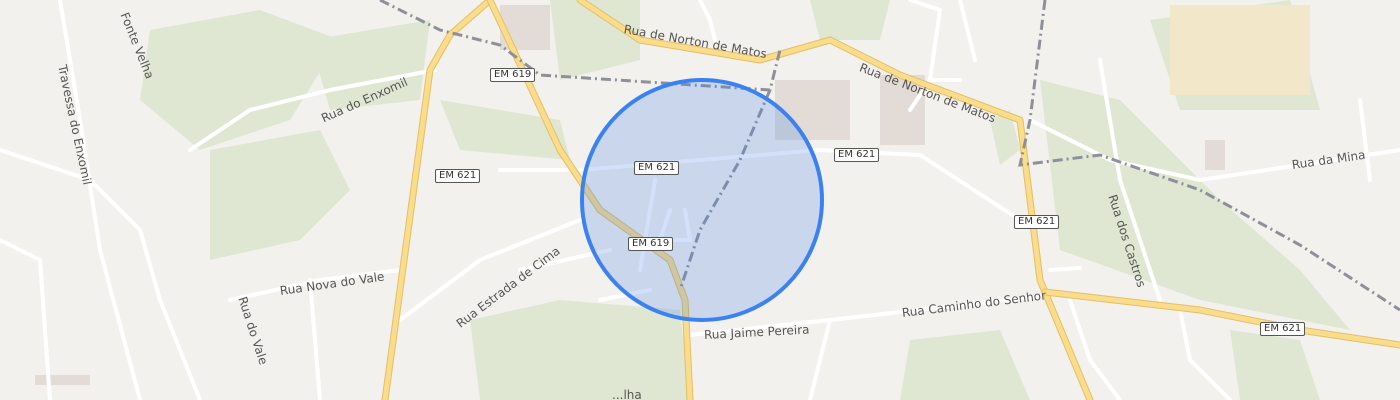 Image resolution: width=1400 pixels, height=400 pixels. I want to click on route-shield-em621-left: EM 621, so click(458, 176).